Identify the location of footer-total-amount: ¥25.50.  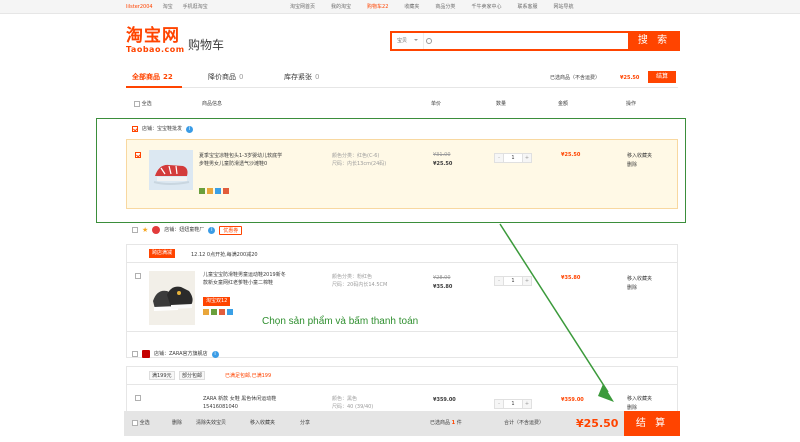
(597, 423).